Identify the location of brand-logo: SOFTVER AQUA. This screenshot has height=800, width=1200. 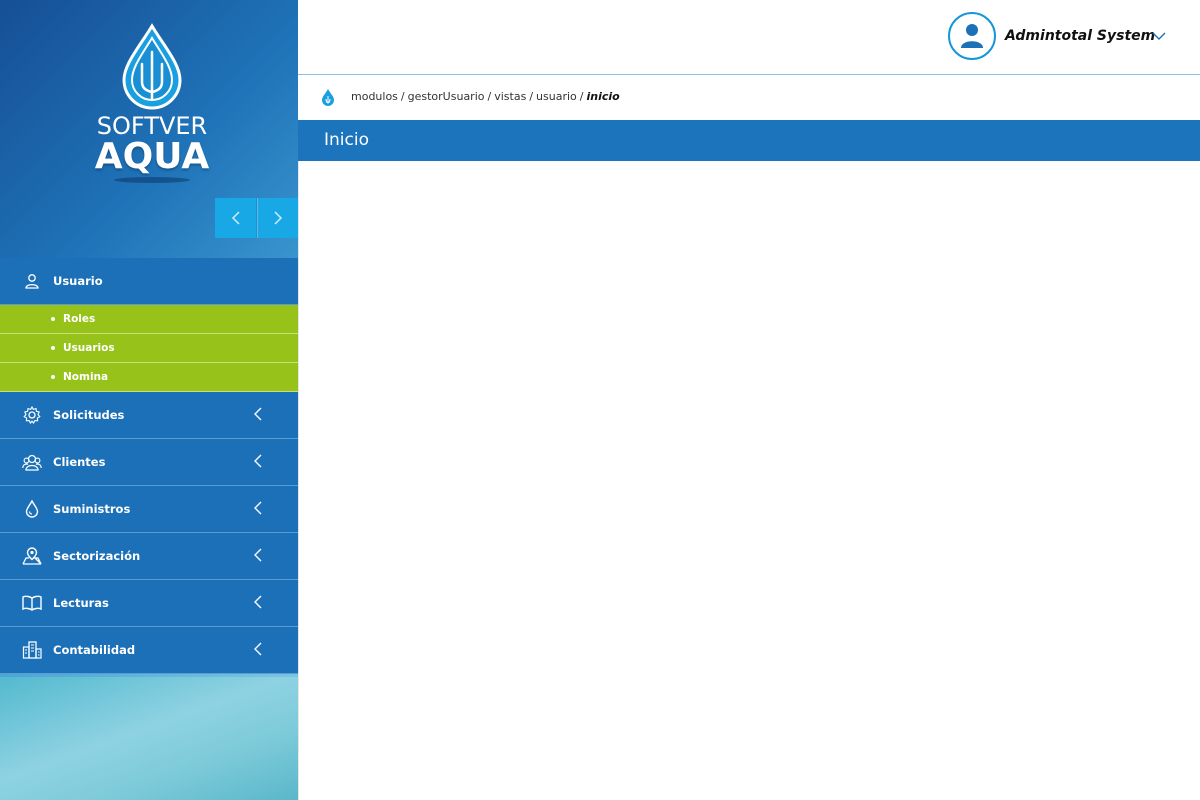
(152, 104).